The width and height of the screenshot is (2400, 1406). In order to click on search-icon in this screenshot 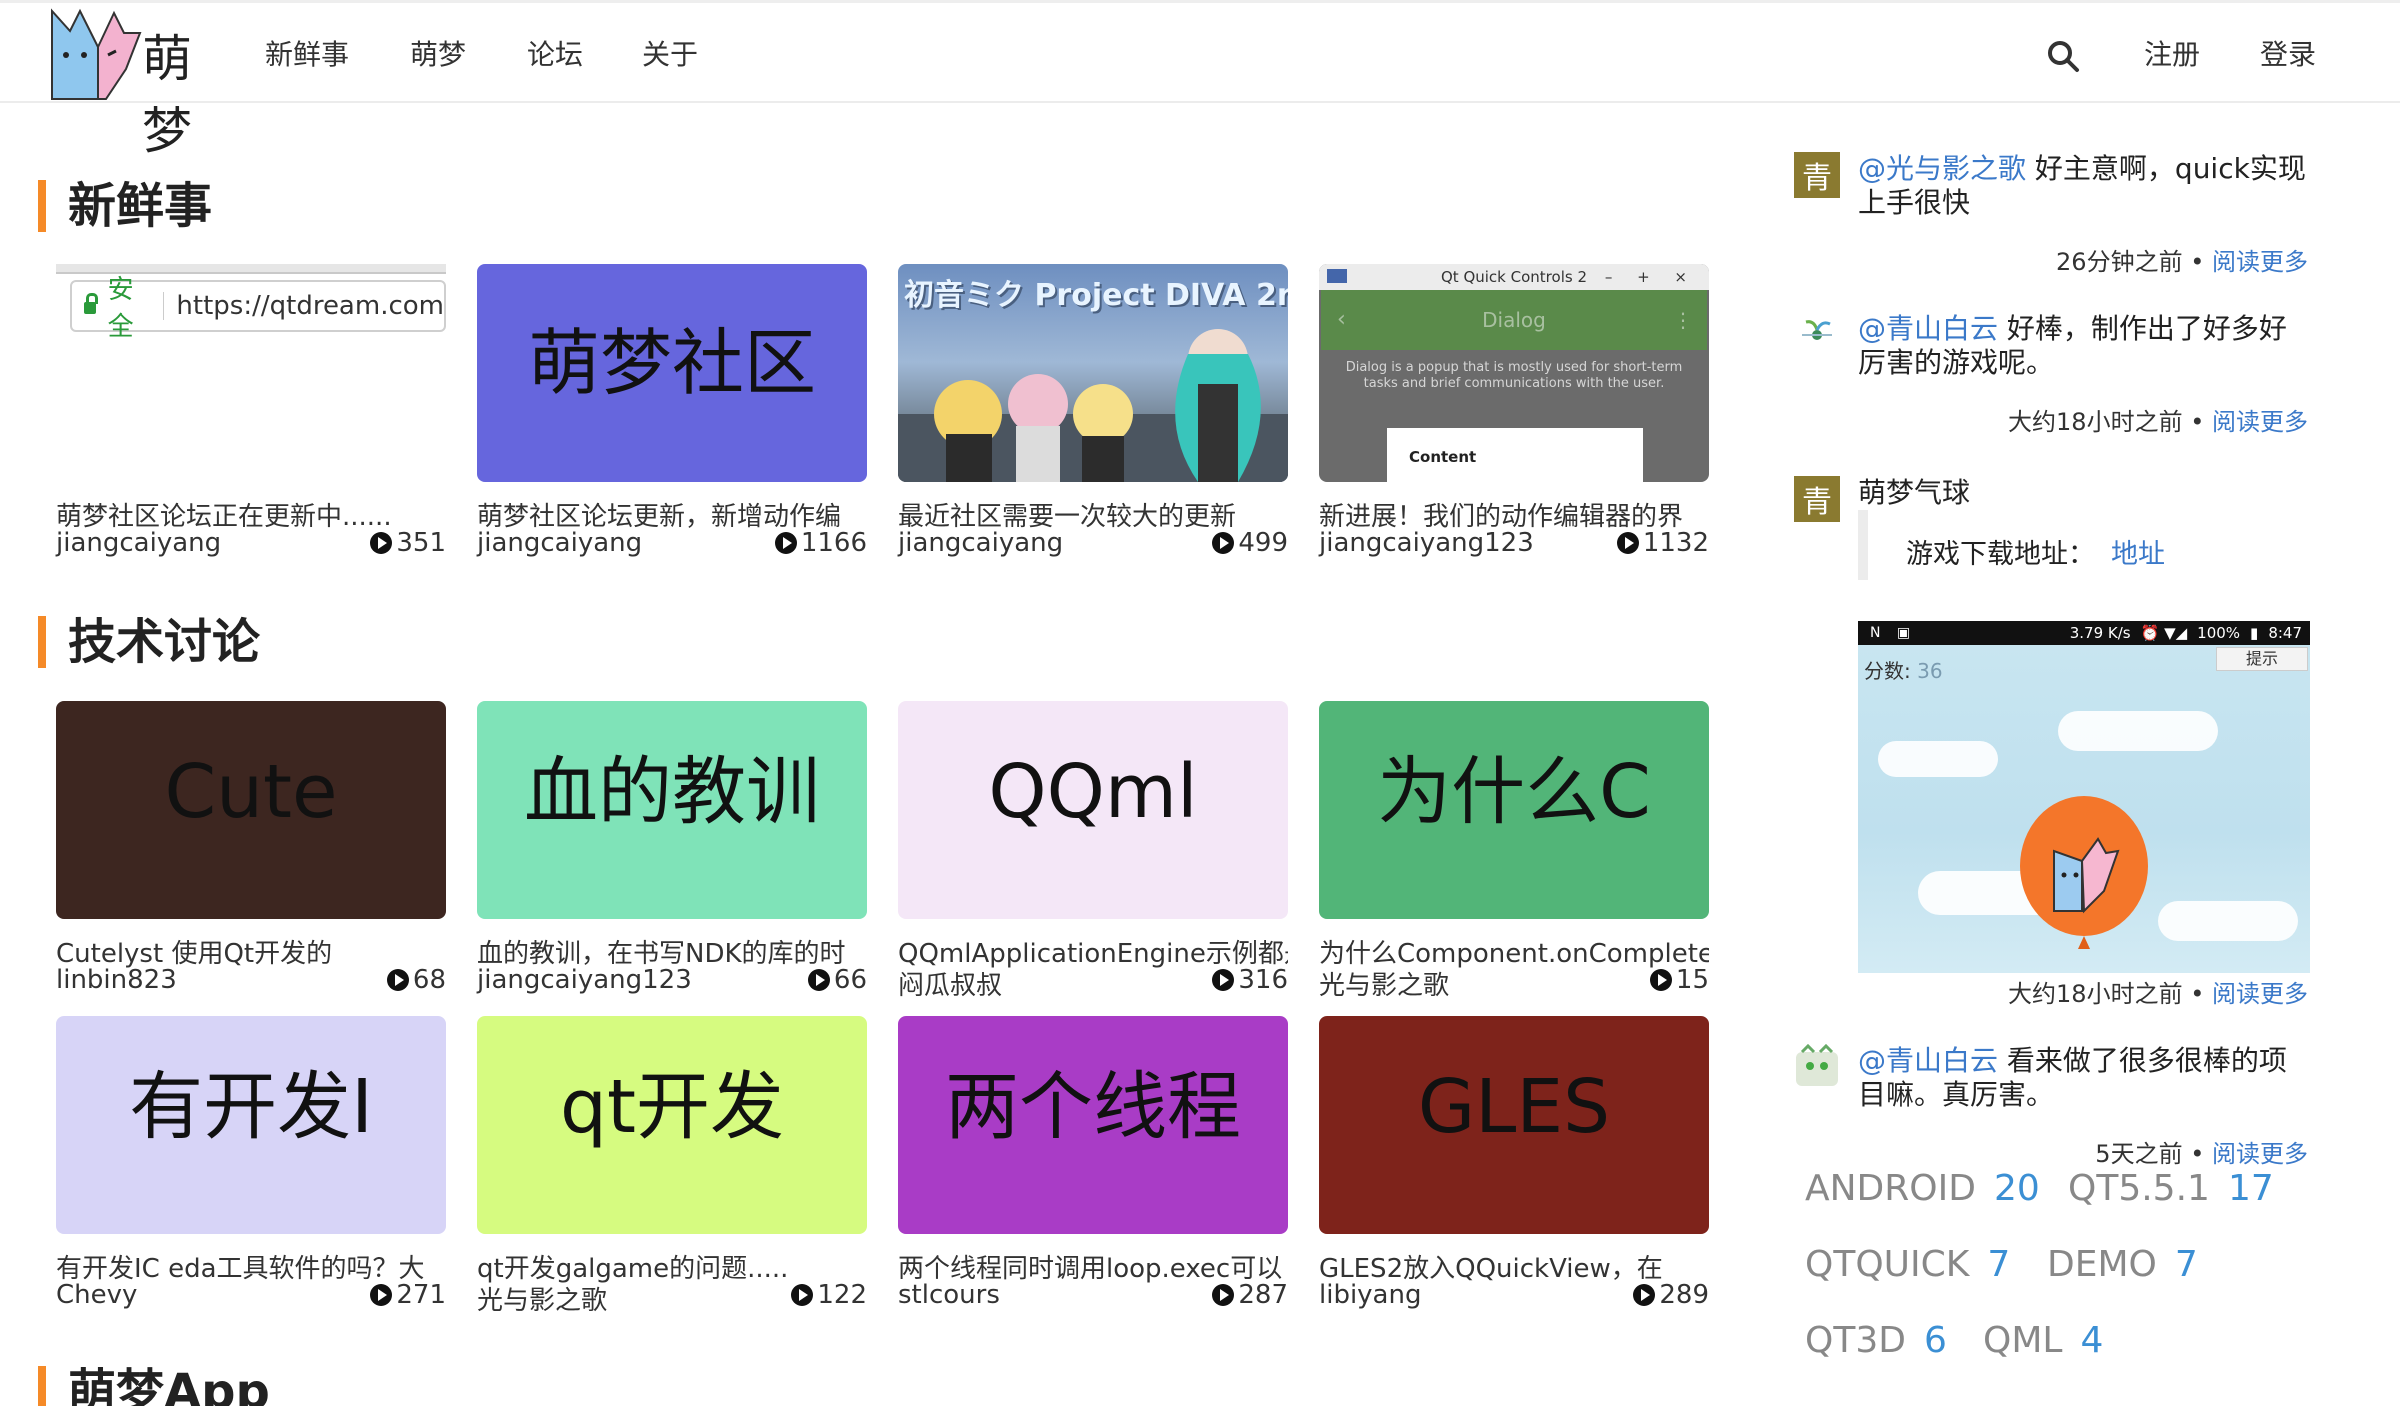, I will do `click(2063, 56)`.